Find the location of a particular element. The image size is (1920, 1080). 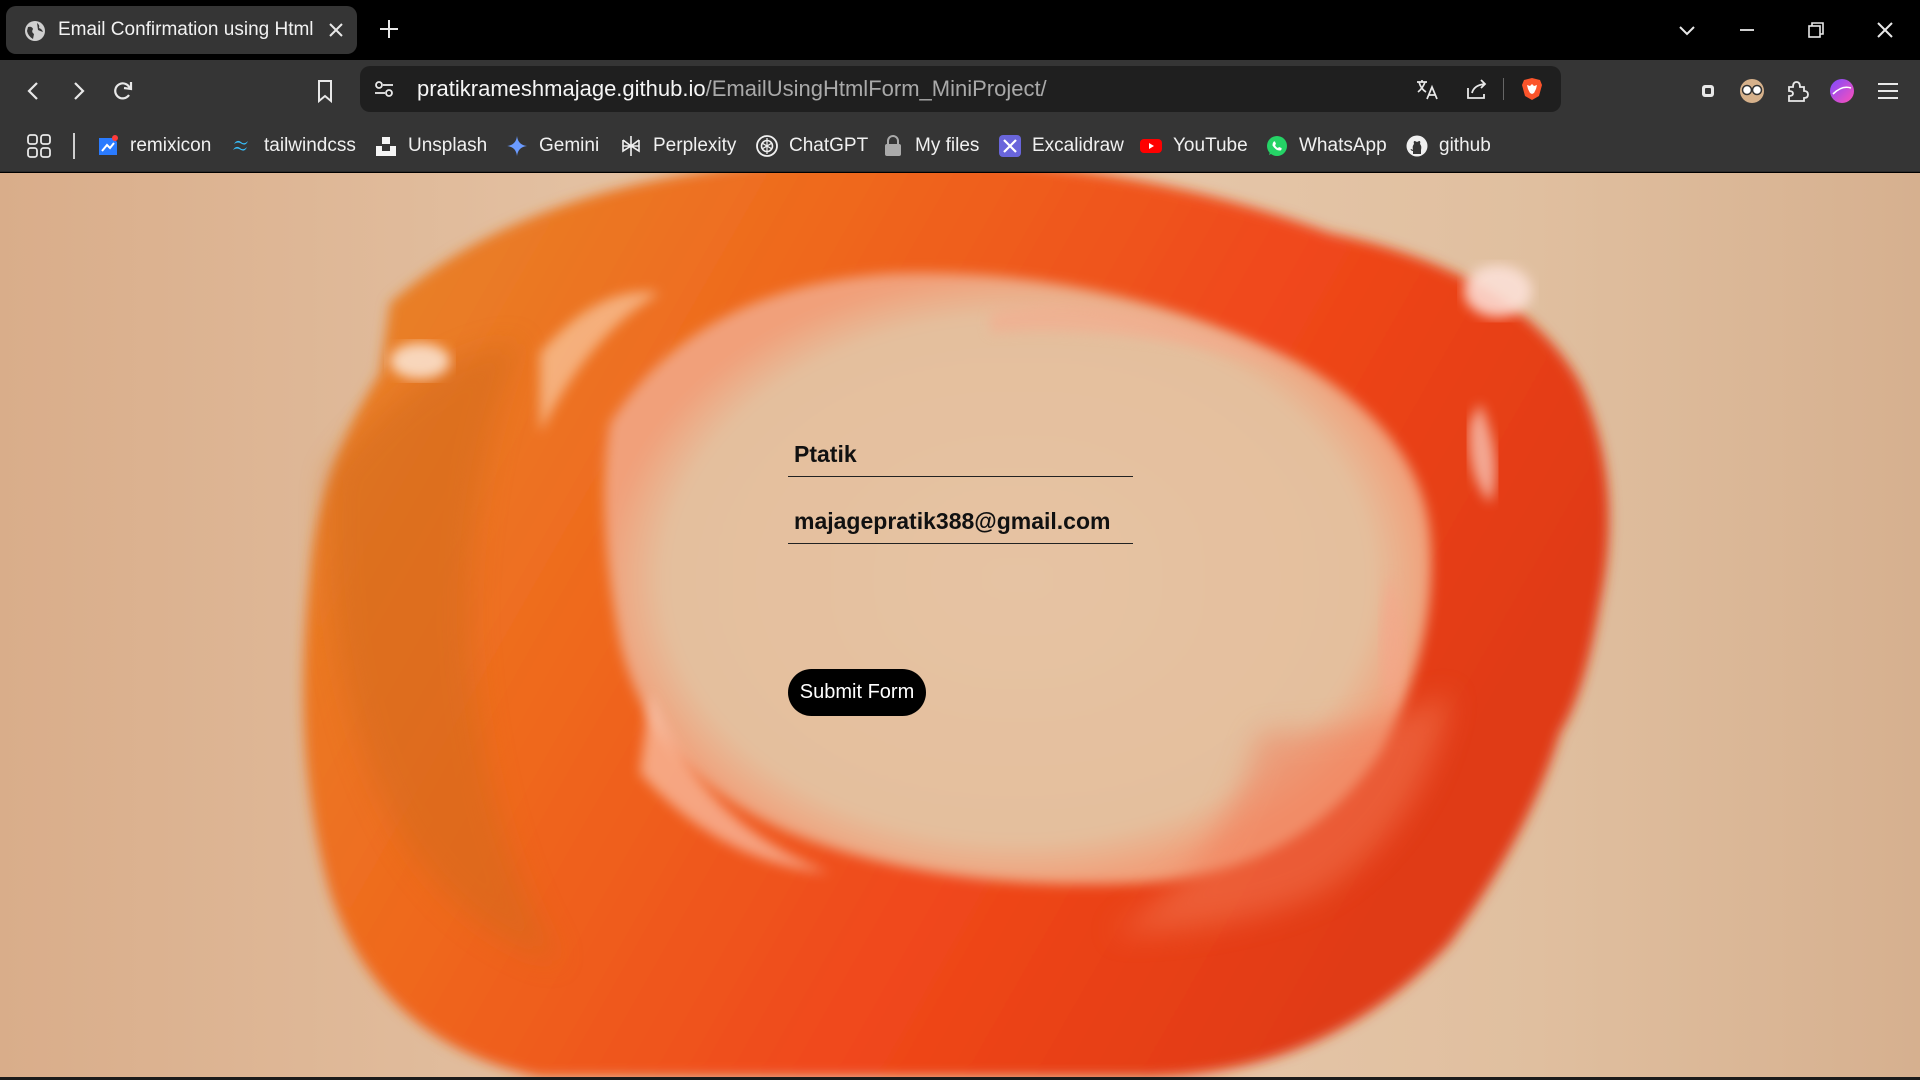

site-settings-icon is located at coordinates (384, 89).